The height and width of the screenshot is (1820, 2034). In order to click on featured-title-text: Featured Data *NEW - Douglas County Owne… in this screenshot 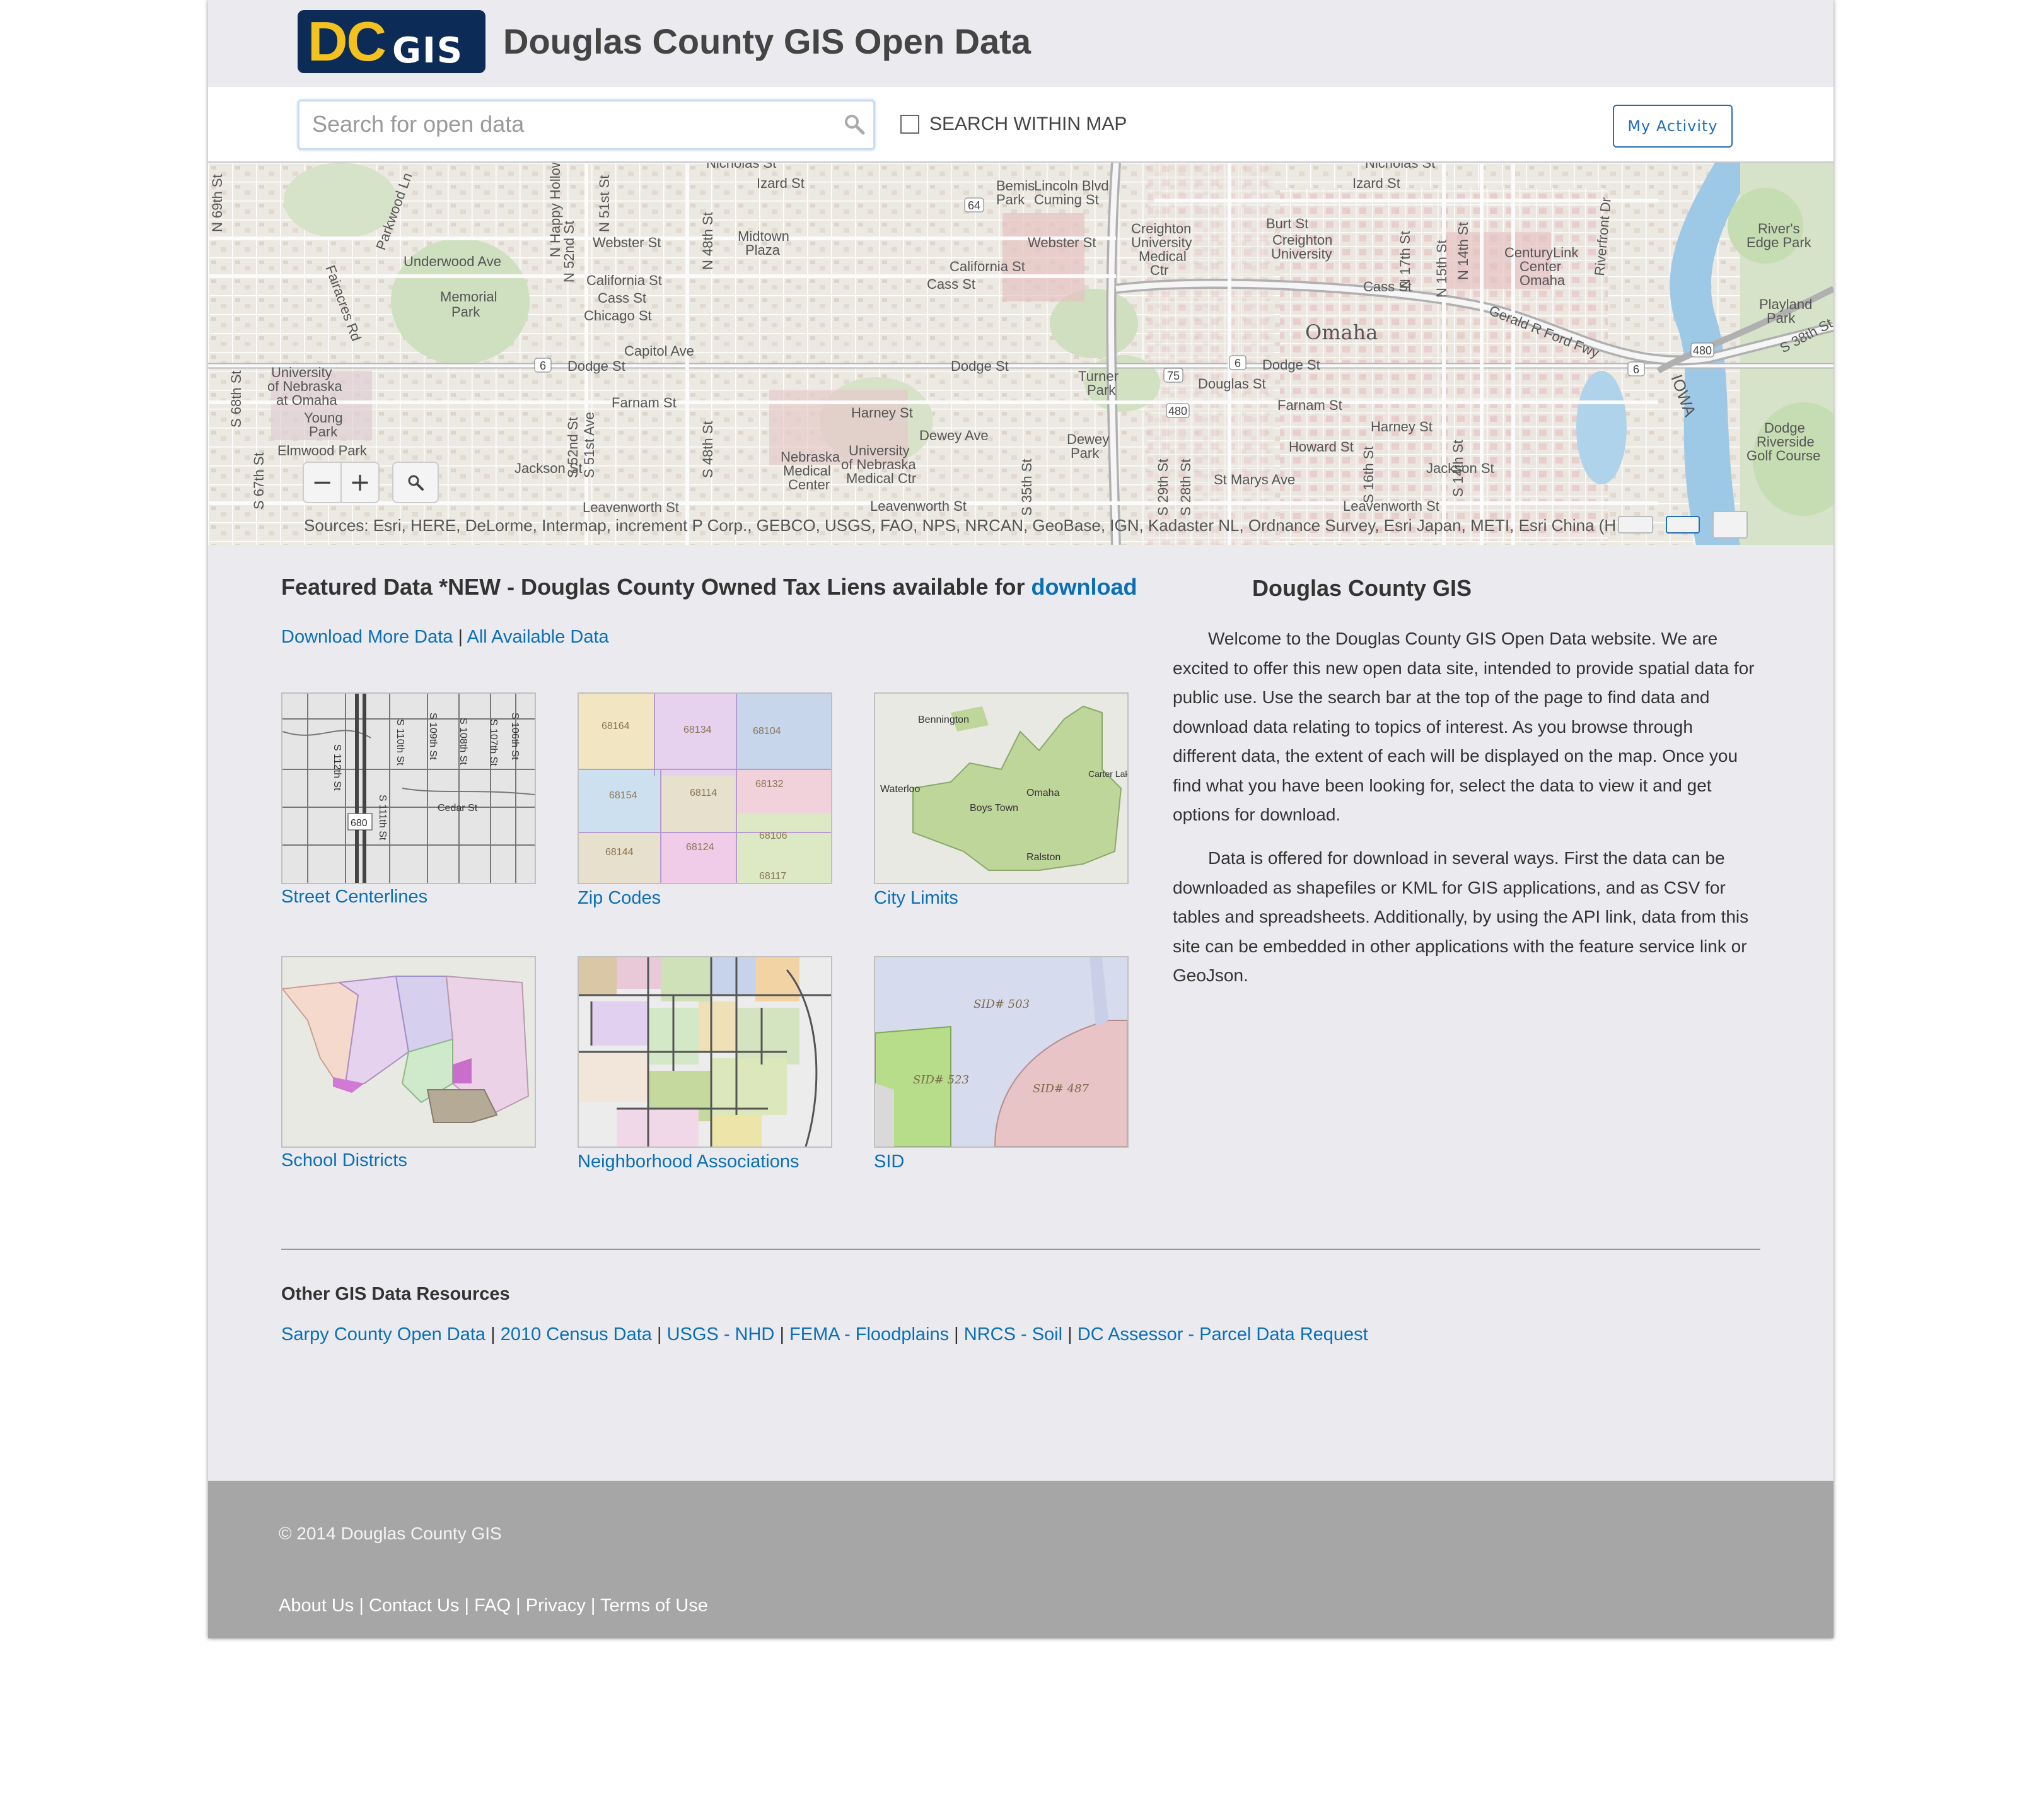, I will do `click(656, 587)`.